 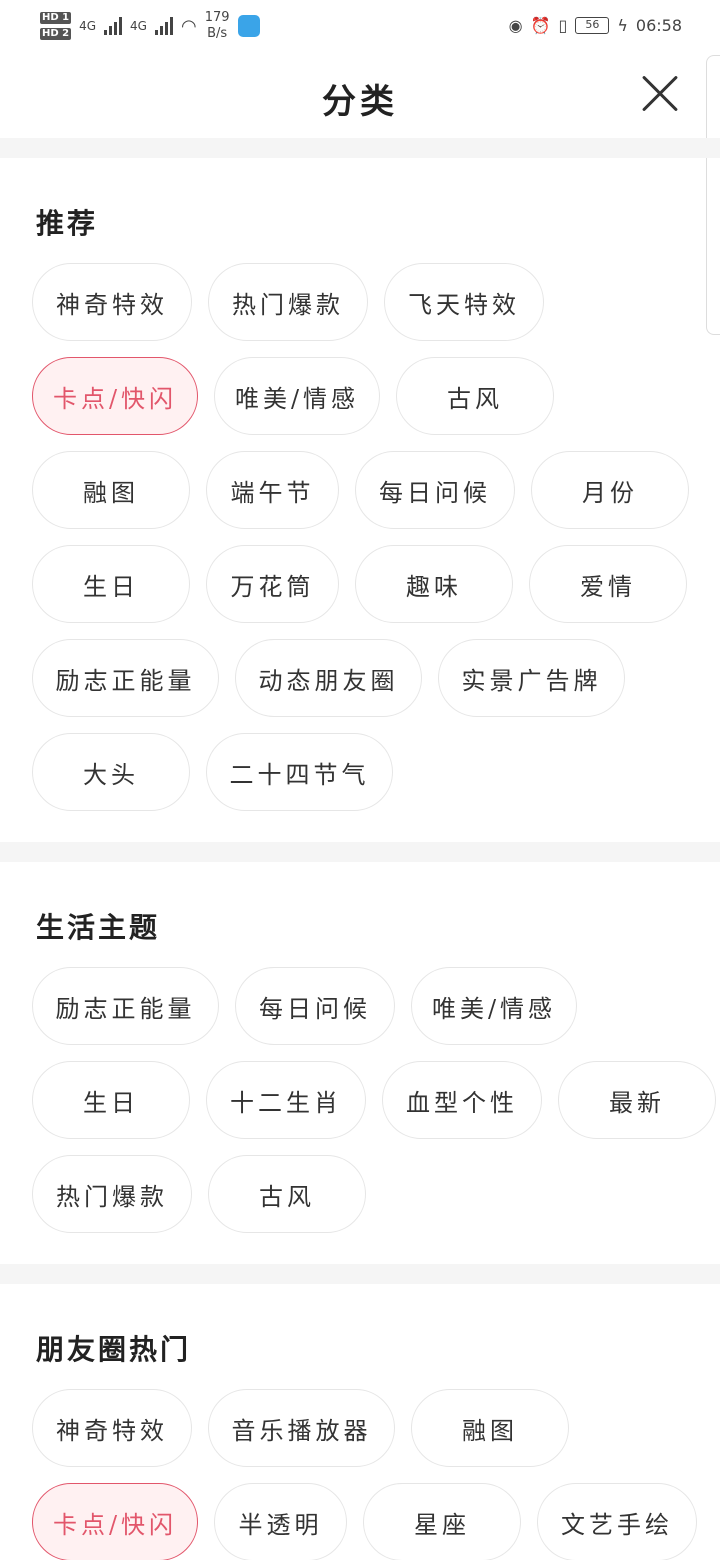 What do you see at coordinates (464, 302) in the screenshot?
I see `chip: 飞天特效` at bounding box center [464, 302].